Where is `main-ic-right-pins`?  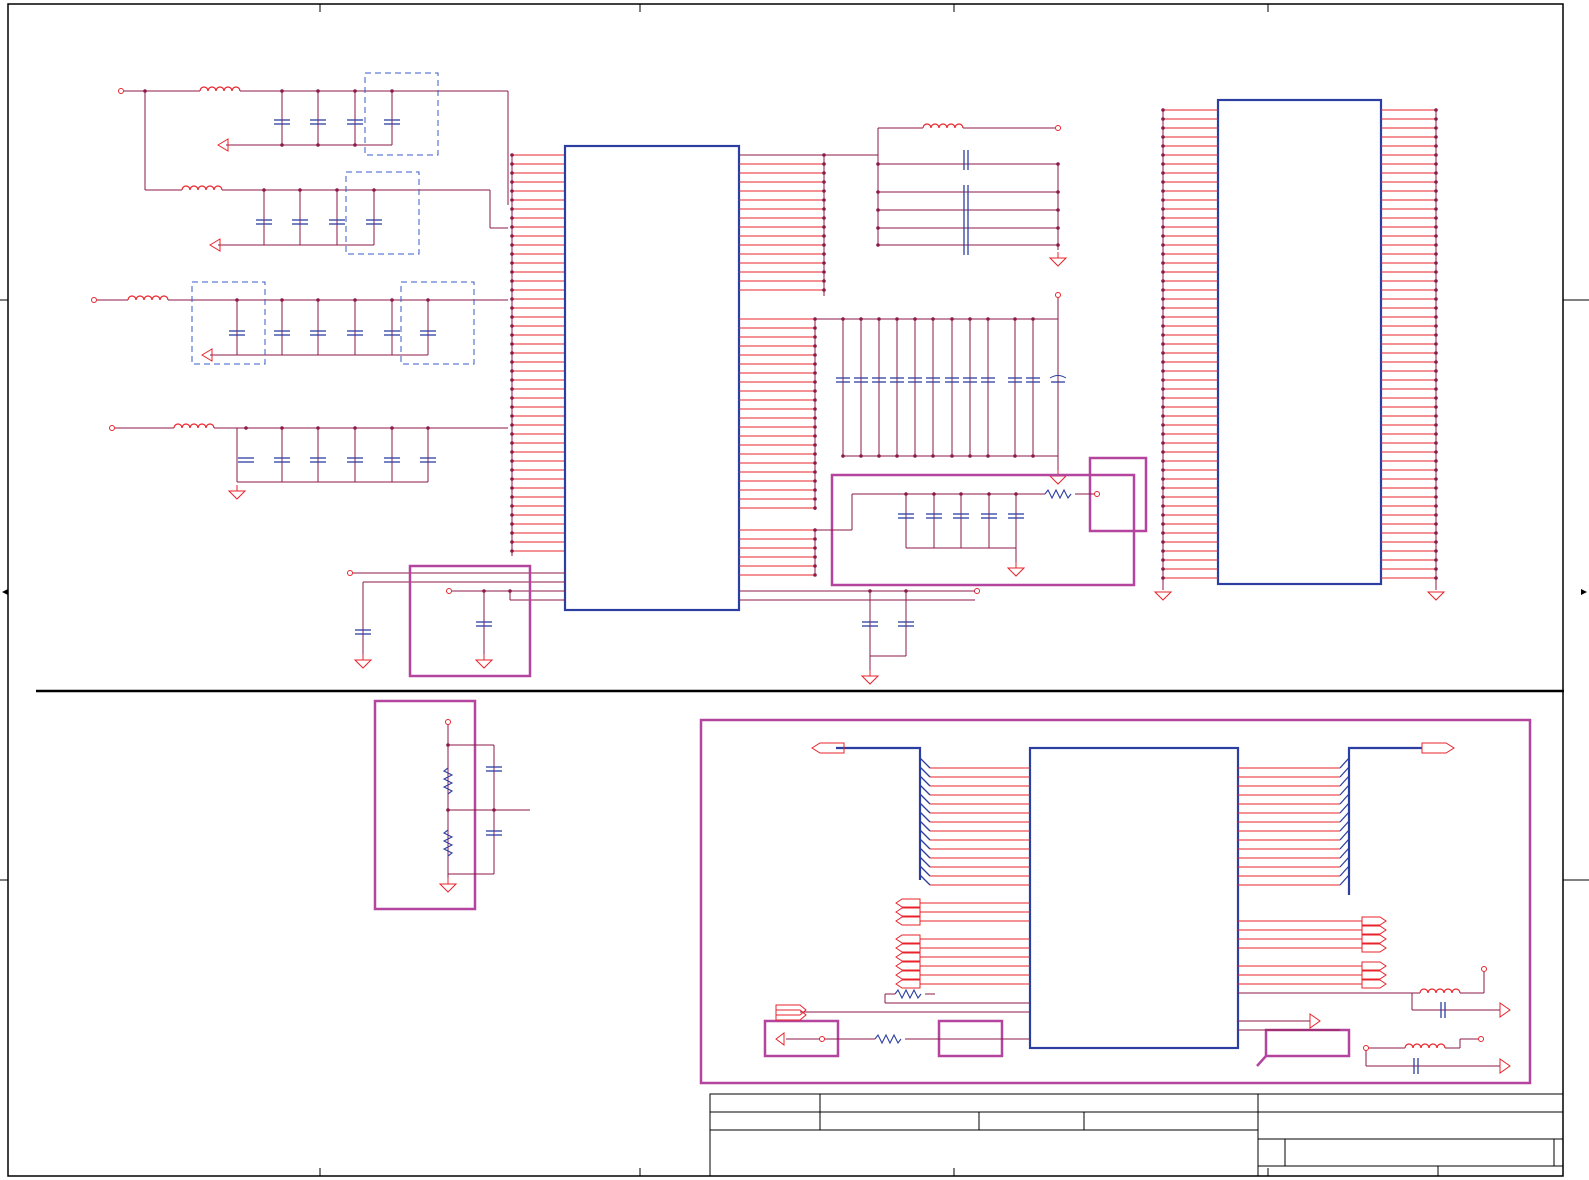
main-ic-right-pins is located at coordinates (782, 365).